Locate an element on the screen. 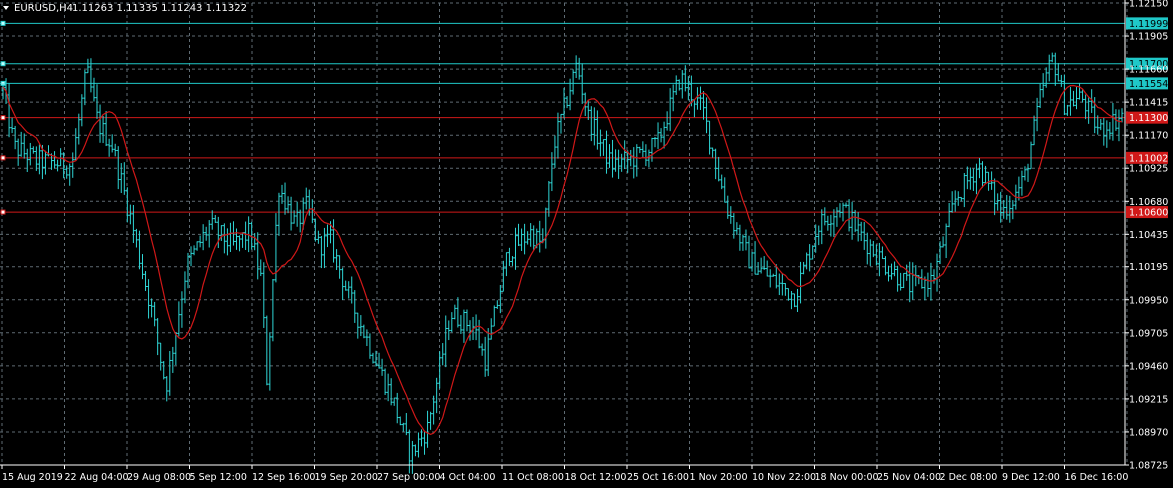 The height and width of the screenshot is (488, 1173). price-tick-label: 1.10435 is located at coordinates (1148, 235).